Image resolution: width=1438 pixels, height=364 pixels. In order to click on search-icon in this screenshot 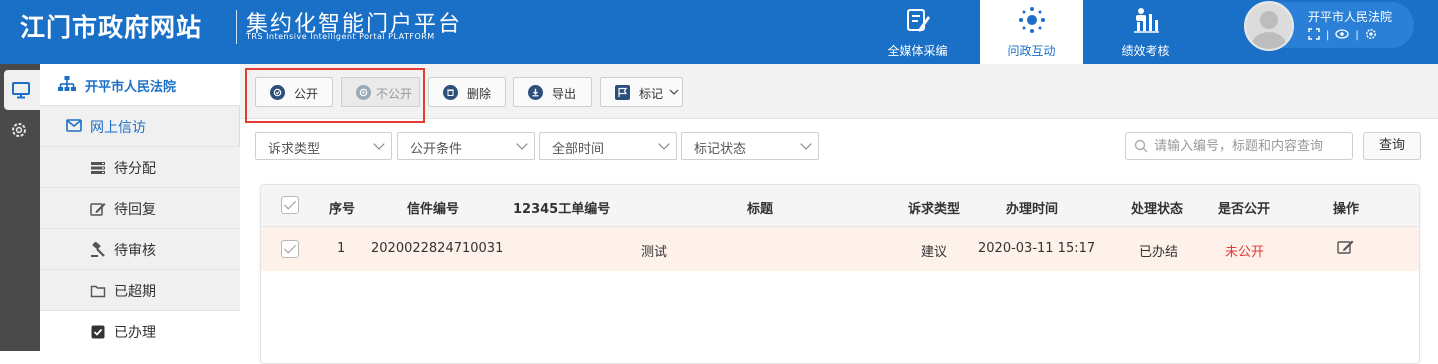, I will do `click(1141, 146)`.